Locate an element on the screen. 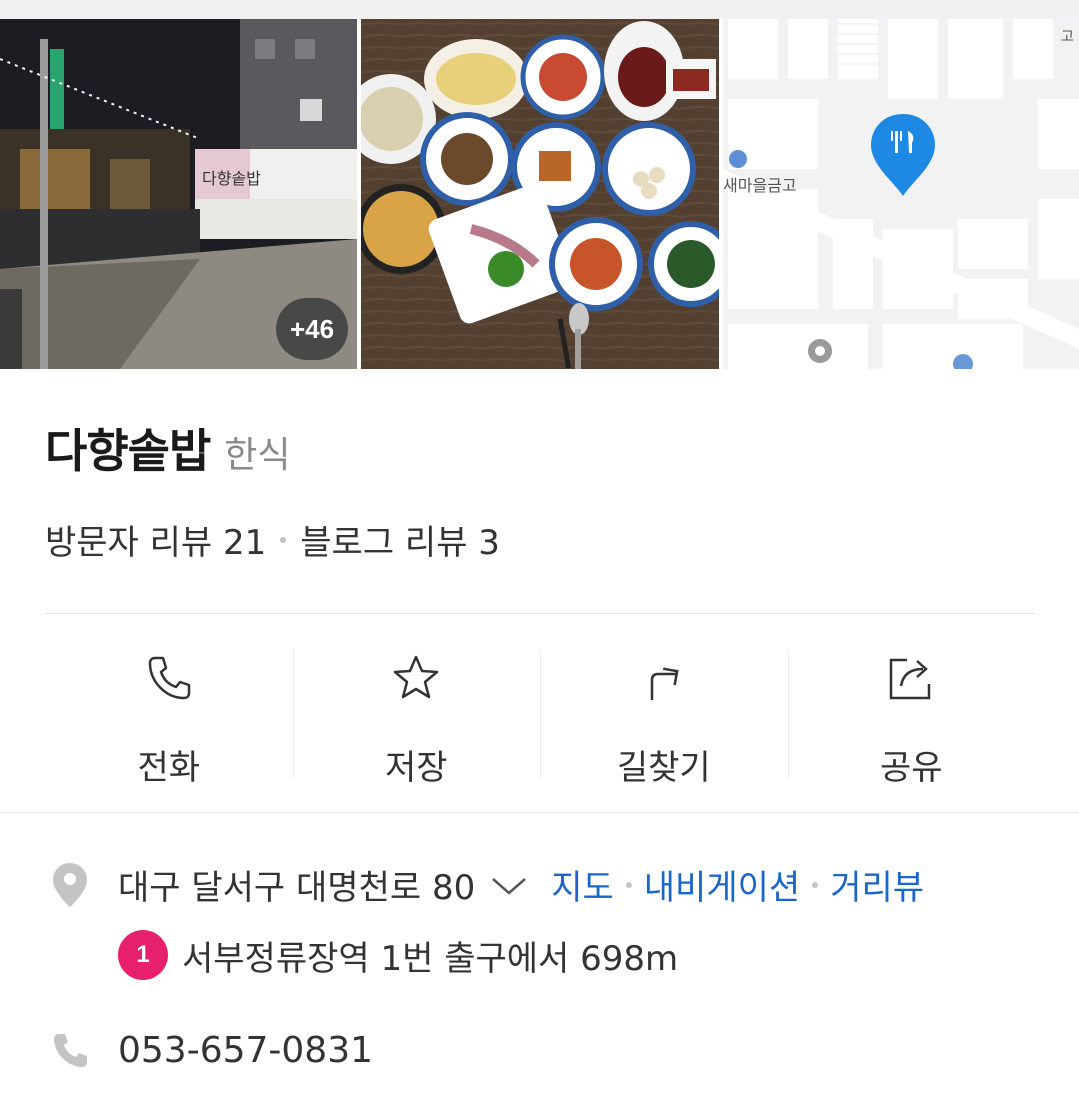 Image resolution: width=1079 pixels, height=1109 pixels. food-photo is located at coordinates (540, 194).